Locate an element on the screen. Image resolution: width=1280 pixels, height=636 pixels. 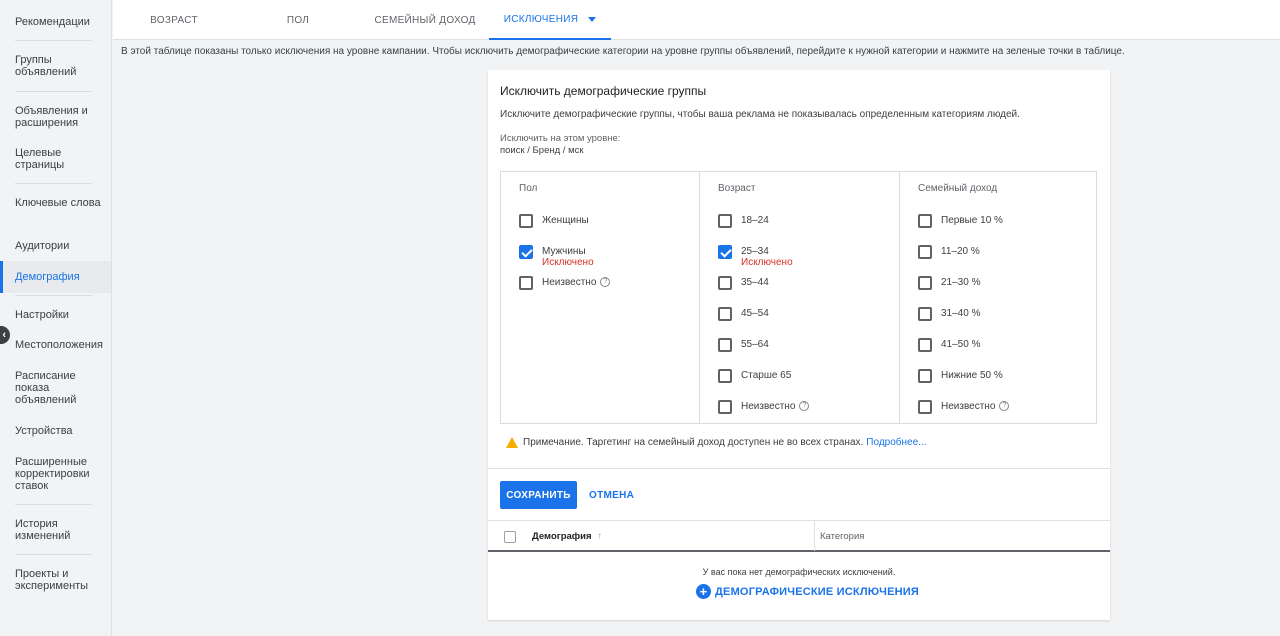
sidebar-item-locations: Местоположения is located at coordinates (55, 345).